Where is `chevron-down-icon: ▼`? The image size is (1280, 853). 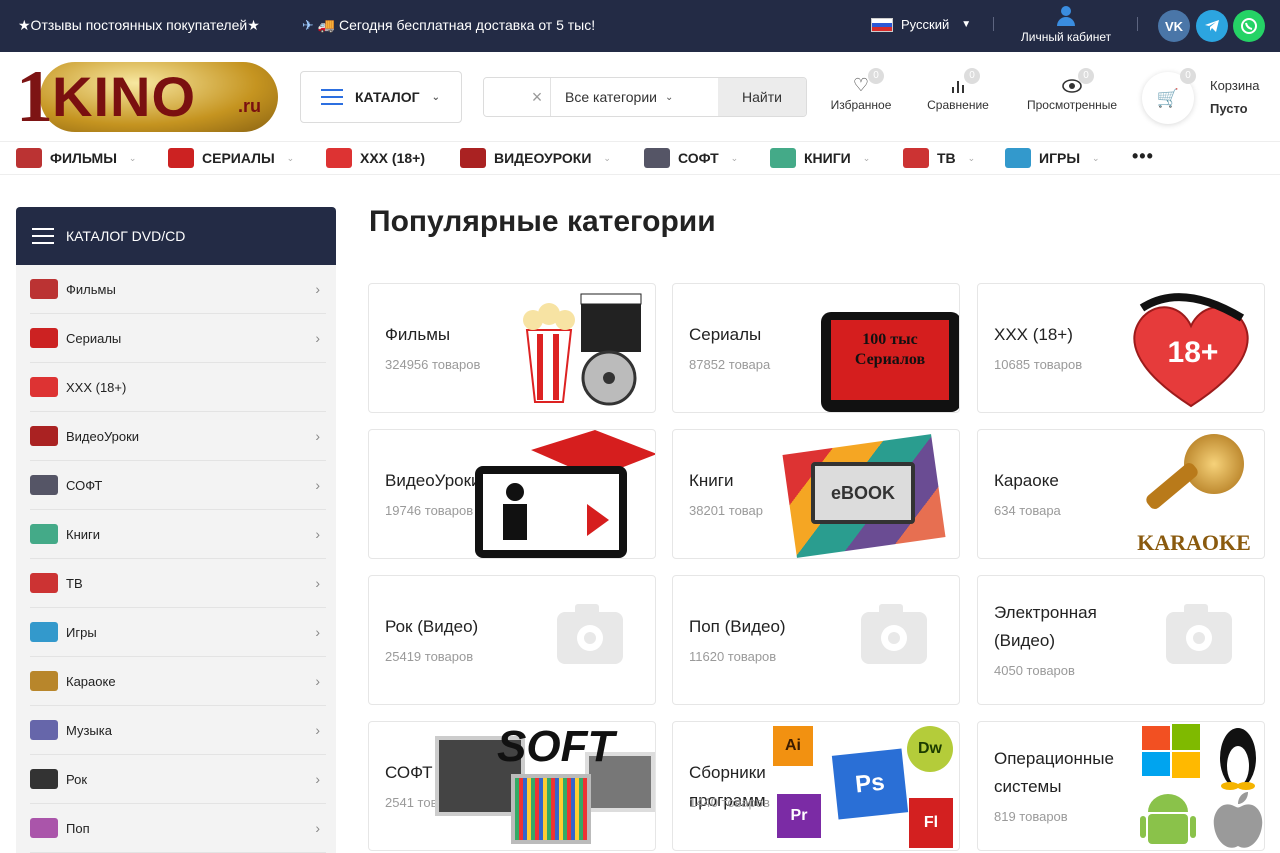 chevron-down-icon: ▼ is located at coordinates (966, 24).